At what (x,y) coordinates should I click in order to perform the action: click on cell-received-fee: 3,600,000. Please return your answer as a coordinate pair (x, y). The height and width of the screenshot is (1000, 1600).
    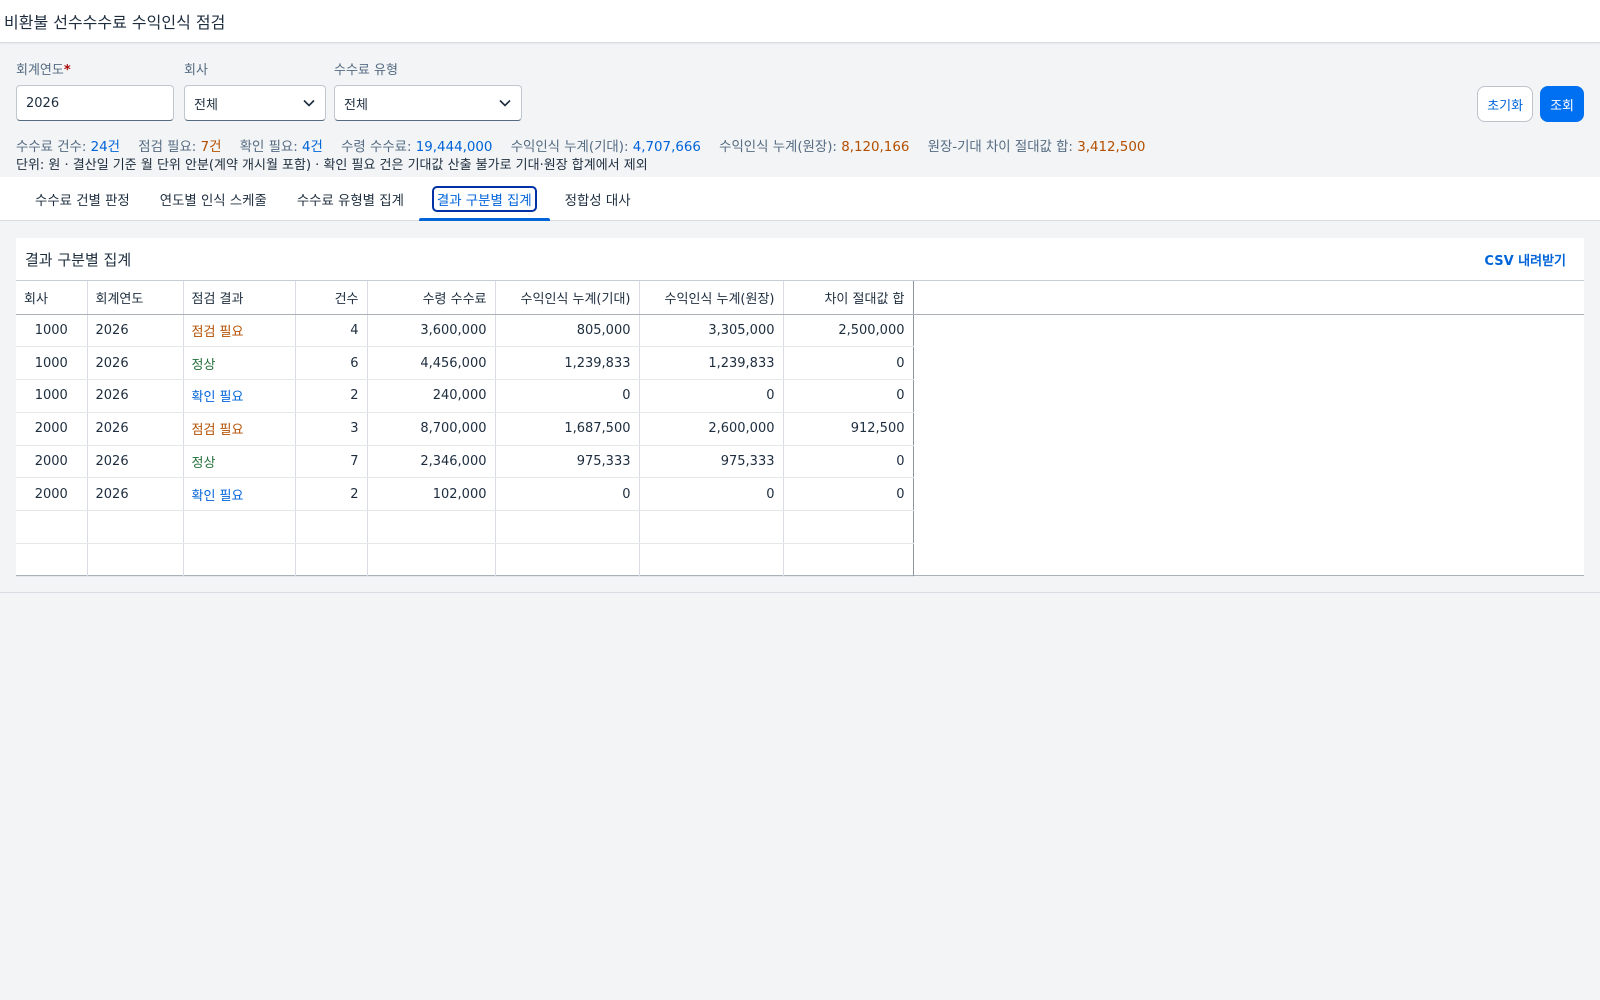
    Looking at the image, I should click on (431, 331).